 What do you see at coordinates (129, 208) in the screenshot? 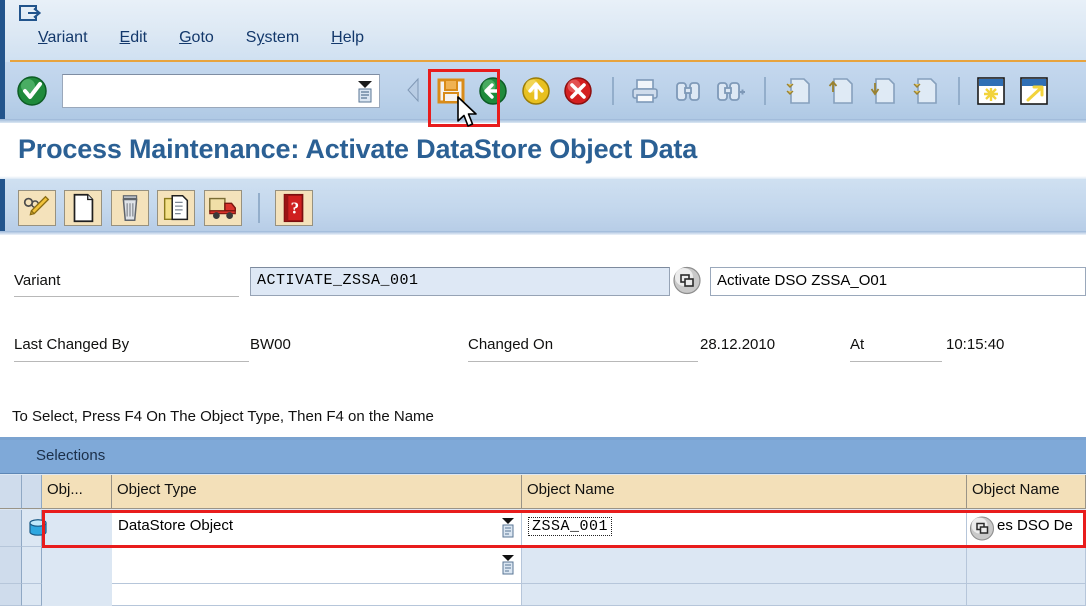
I see `delete-variant-button` at bounding box center [129, 208].